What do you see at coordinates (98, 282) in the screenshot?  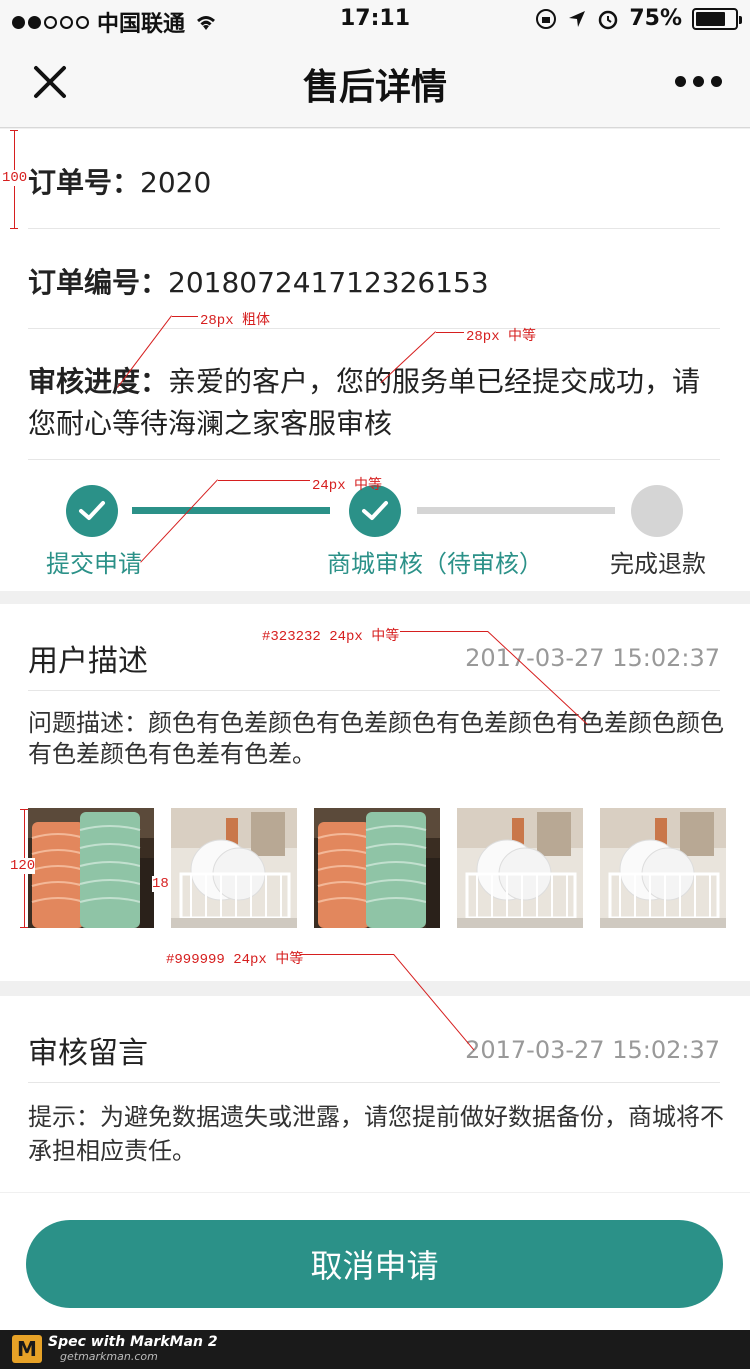 I see `order-code-label: 订单编号：` at bounding box center [98, 282].